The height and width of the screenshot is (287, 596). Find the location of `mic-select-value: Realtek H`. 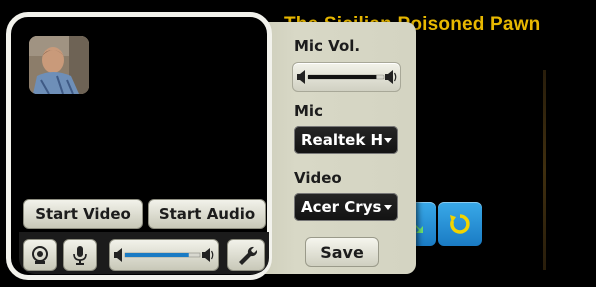

mic-select-value: Realtek H is located at coordinates (342, 140).